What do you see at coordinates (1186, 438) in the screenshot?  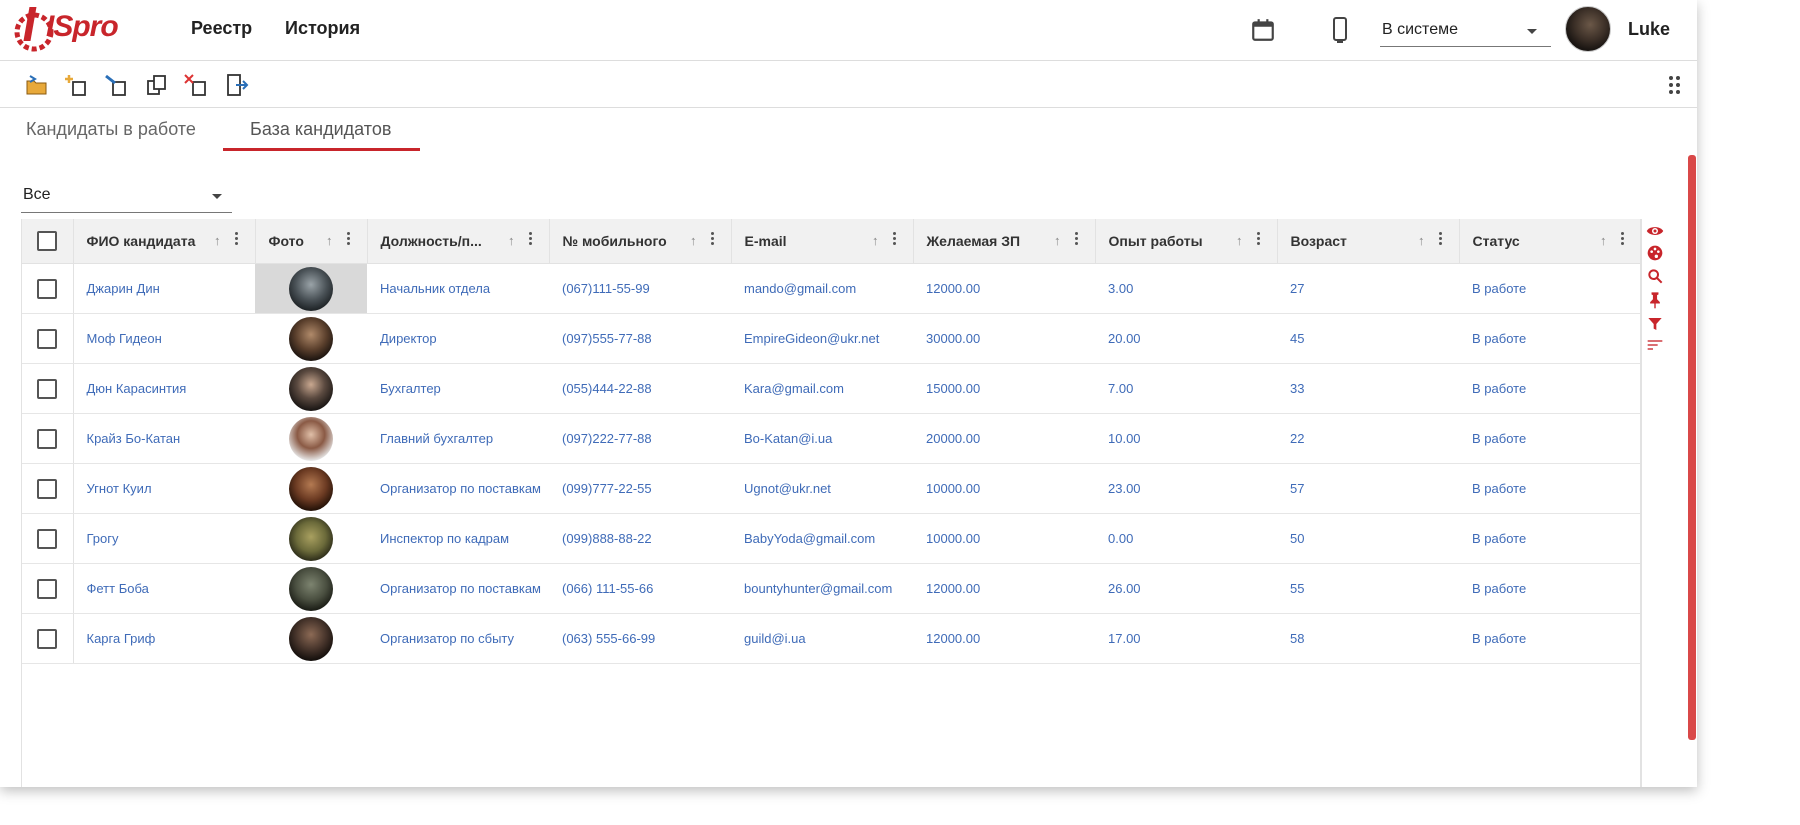 I see `cell-experience: 10.00` at bounding box center [1186, 438].